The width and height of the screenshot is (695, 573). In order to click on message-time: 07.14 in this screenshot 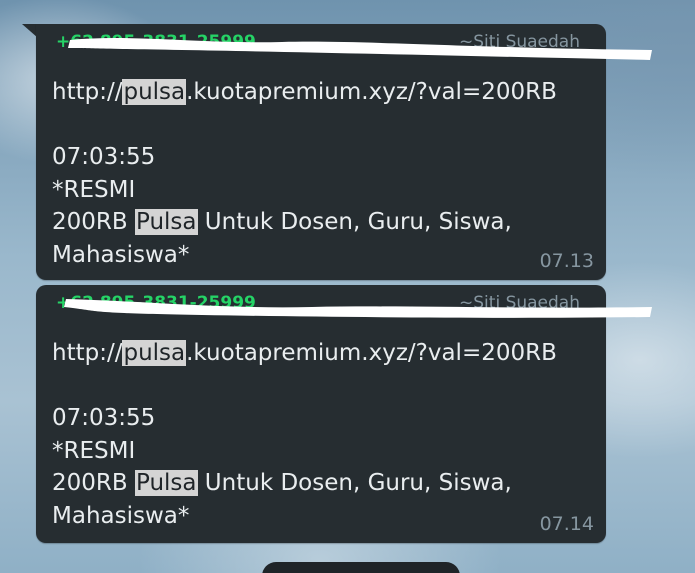, I will do `click(566, 524)`.